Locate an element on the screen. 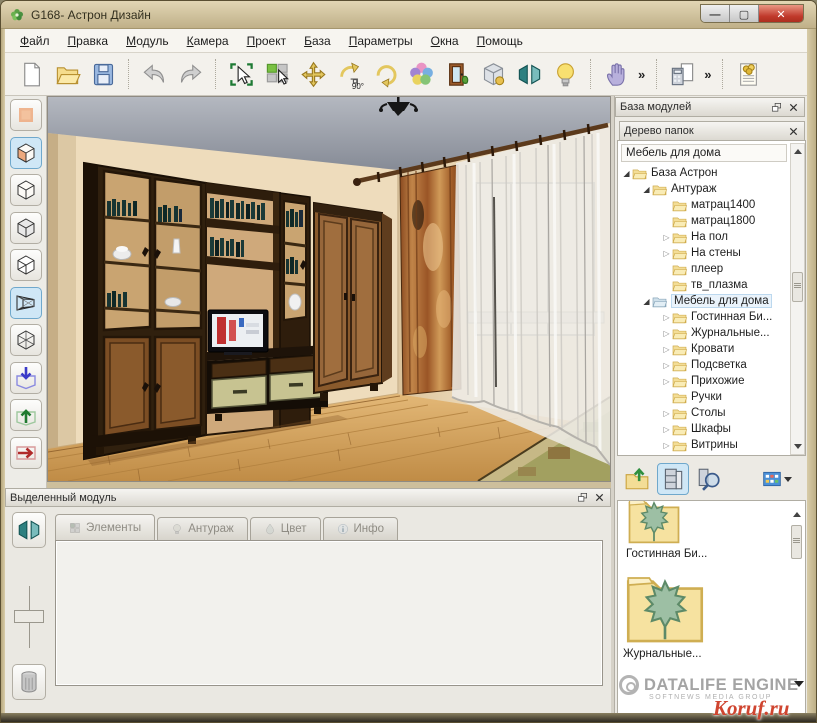 The image size is (817, 723). grid-view-button is located at coordinates (777, 479).